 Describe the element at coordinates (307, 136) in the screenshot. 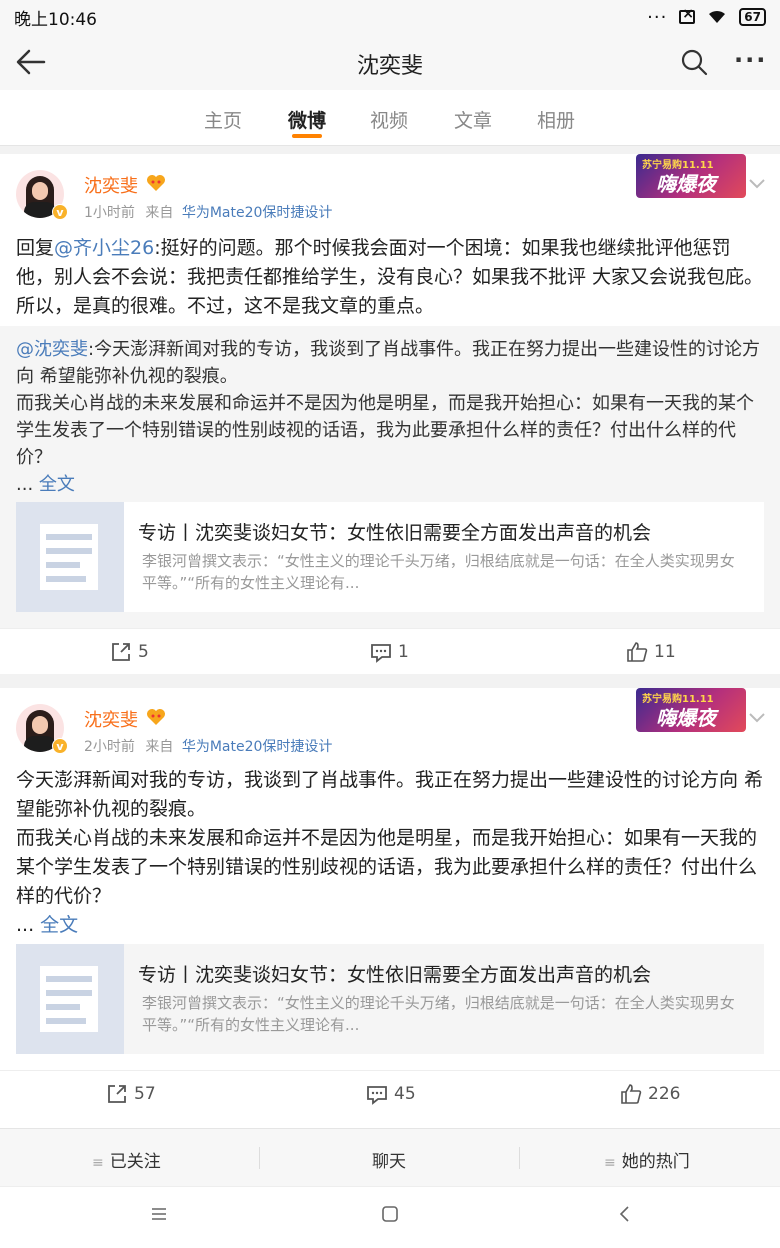

I see `active-tab-indicator` at that location.